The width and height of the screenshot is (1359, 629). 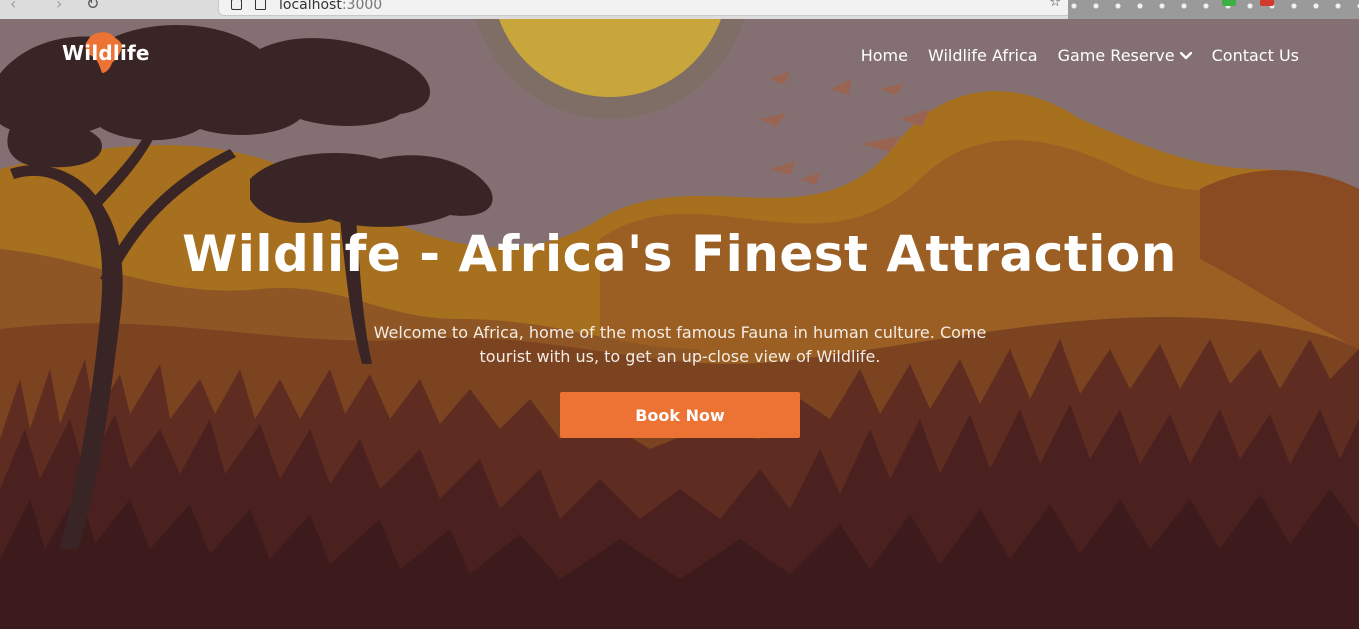 I want to click on hero-title: Wildlife - Africa's Finest Attraction, so click(x=679, y=254).